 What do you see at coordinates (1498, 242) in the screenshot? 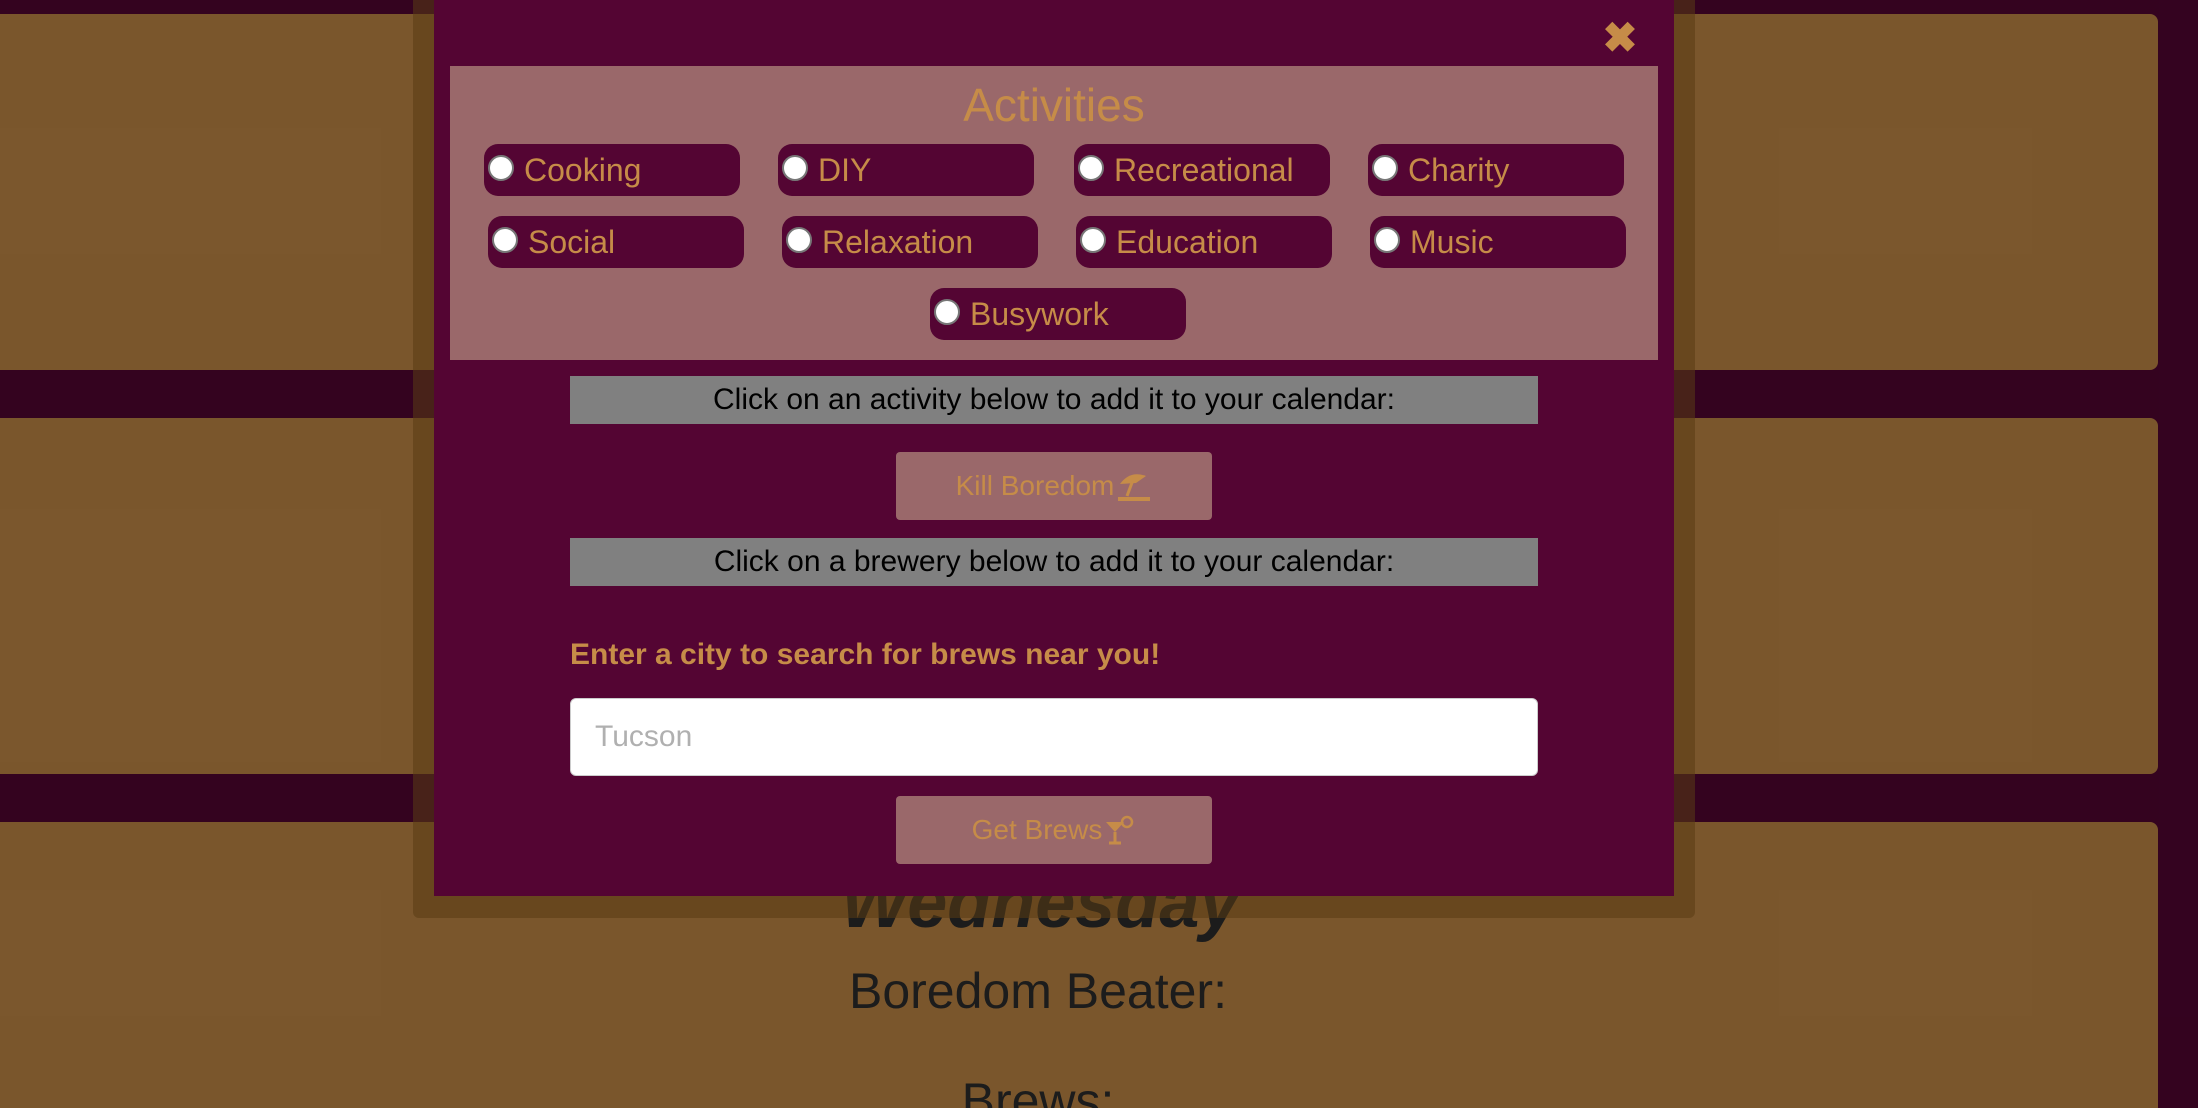
I see `activity-option-music: Music` at bounding box center [1498, 242].